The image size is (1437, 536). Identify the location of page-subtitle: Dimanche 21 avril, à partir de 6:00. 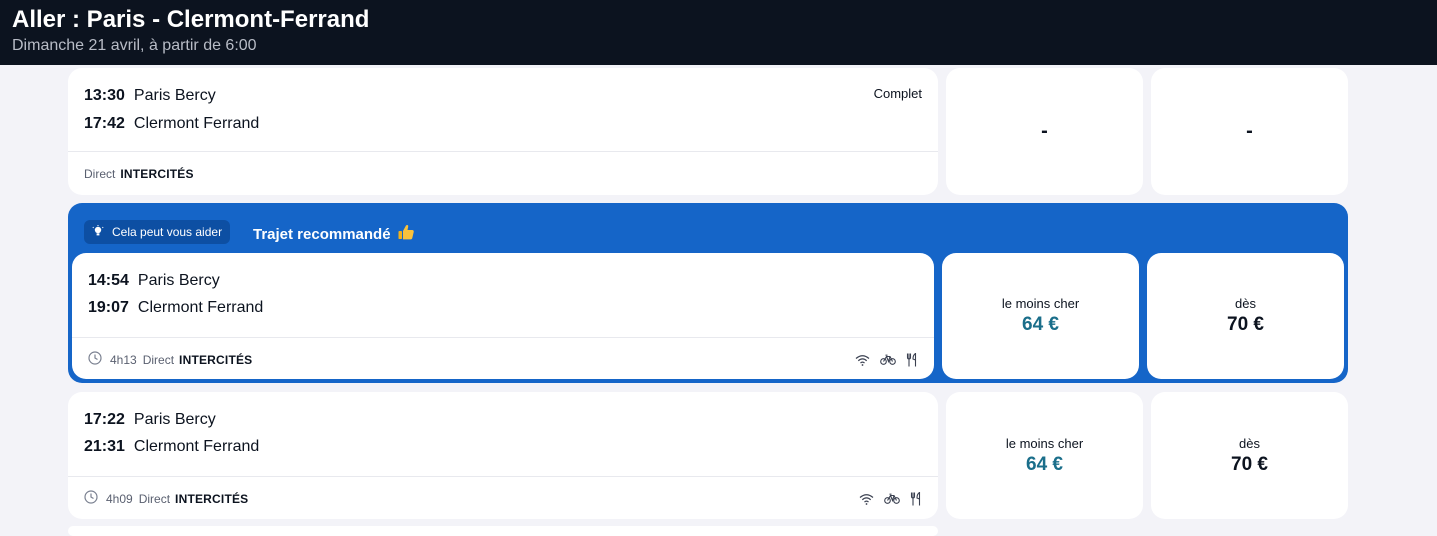
(134, 45).